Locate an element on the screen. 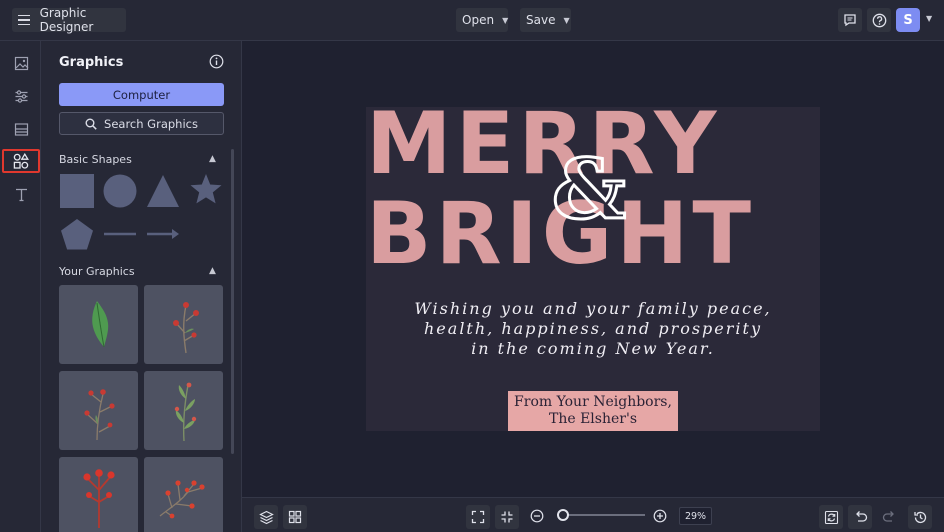  graphic-berry-branch is located at coordinates (98, 410).